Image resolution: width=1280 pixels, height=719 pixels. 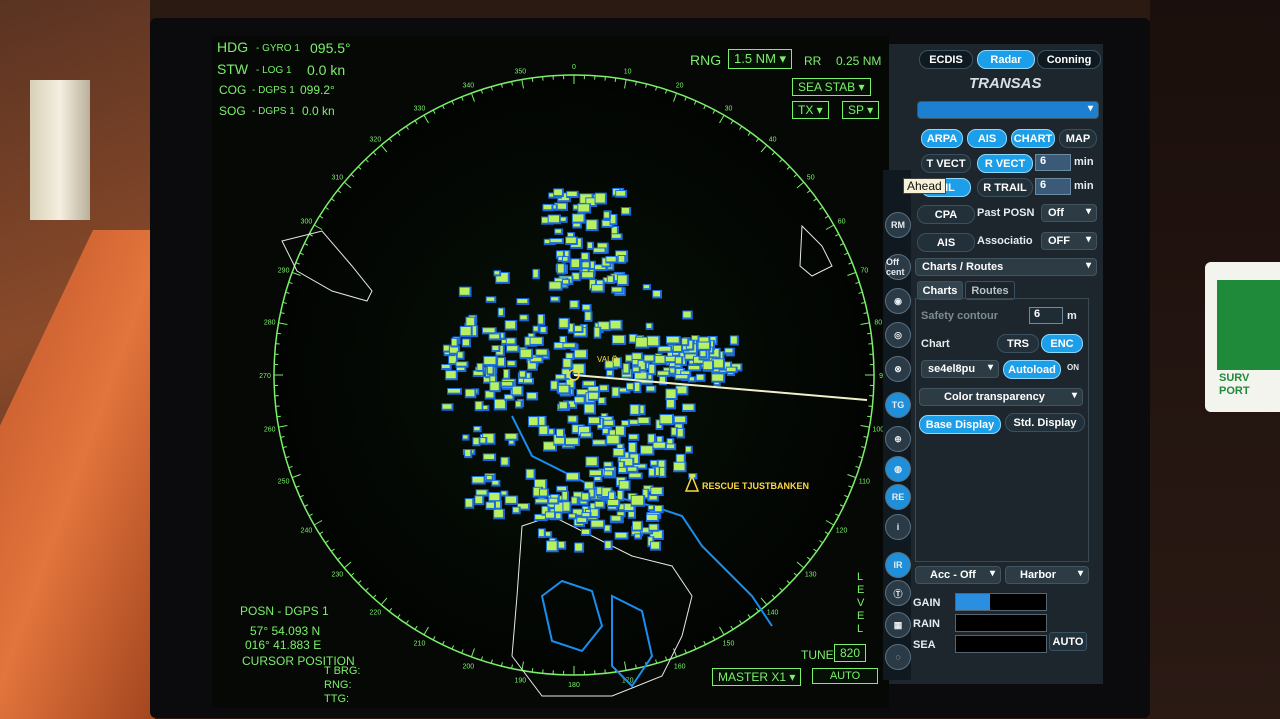 I want to click on bearing-label: 150, so click(x=729, y=644).